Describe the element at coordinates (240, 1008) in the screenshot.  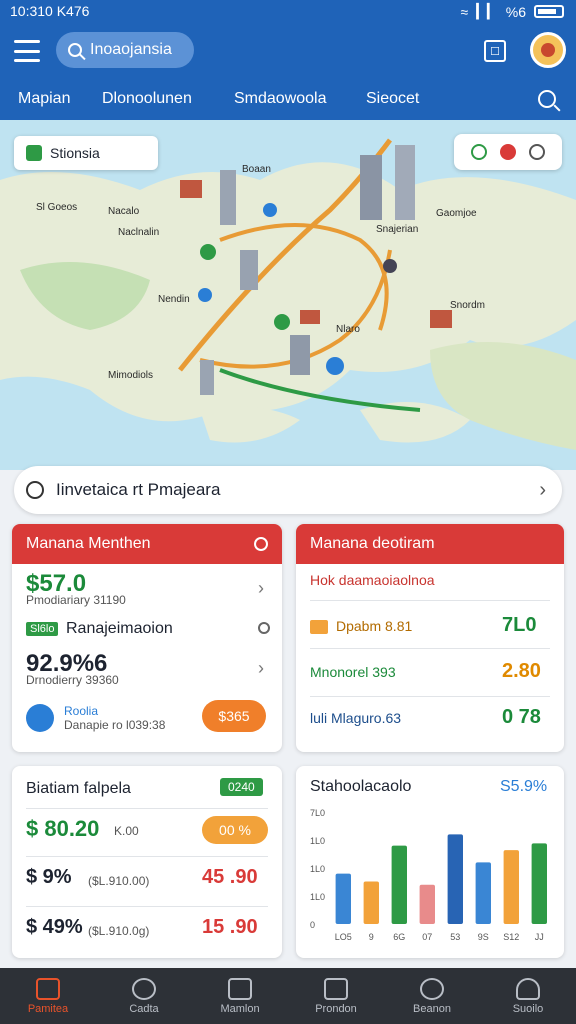
I see `nav-label: Mamlon` at that location.